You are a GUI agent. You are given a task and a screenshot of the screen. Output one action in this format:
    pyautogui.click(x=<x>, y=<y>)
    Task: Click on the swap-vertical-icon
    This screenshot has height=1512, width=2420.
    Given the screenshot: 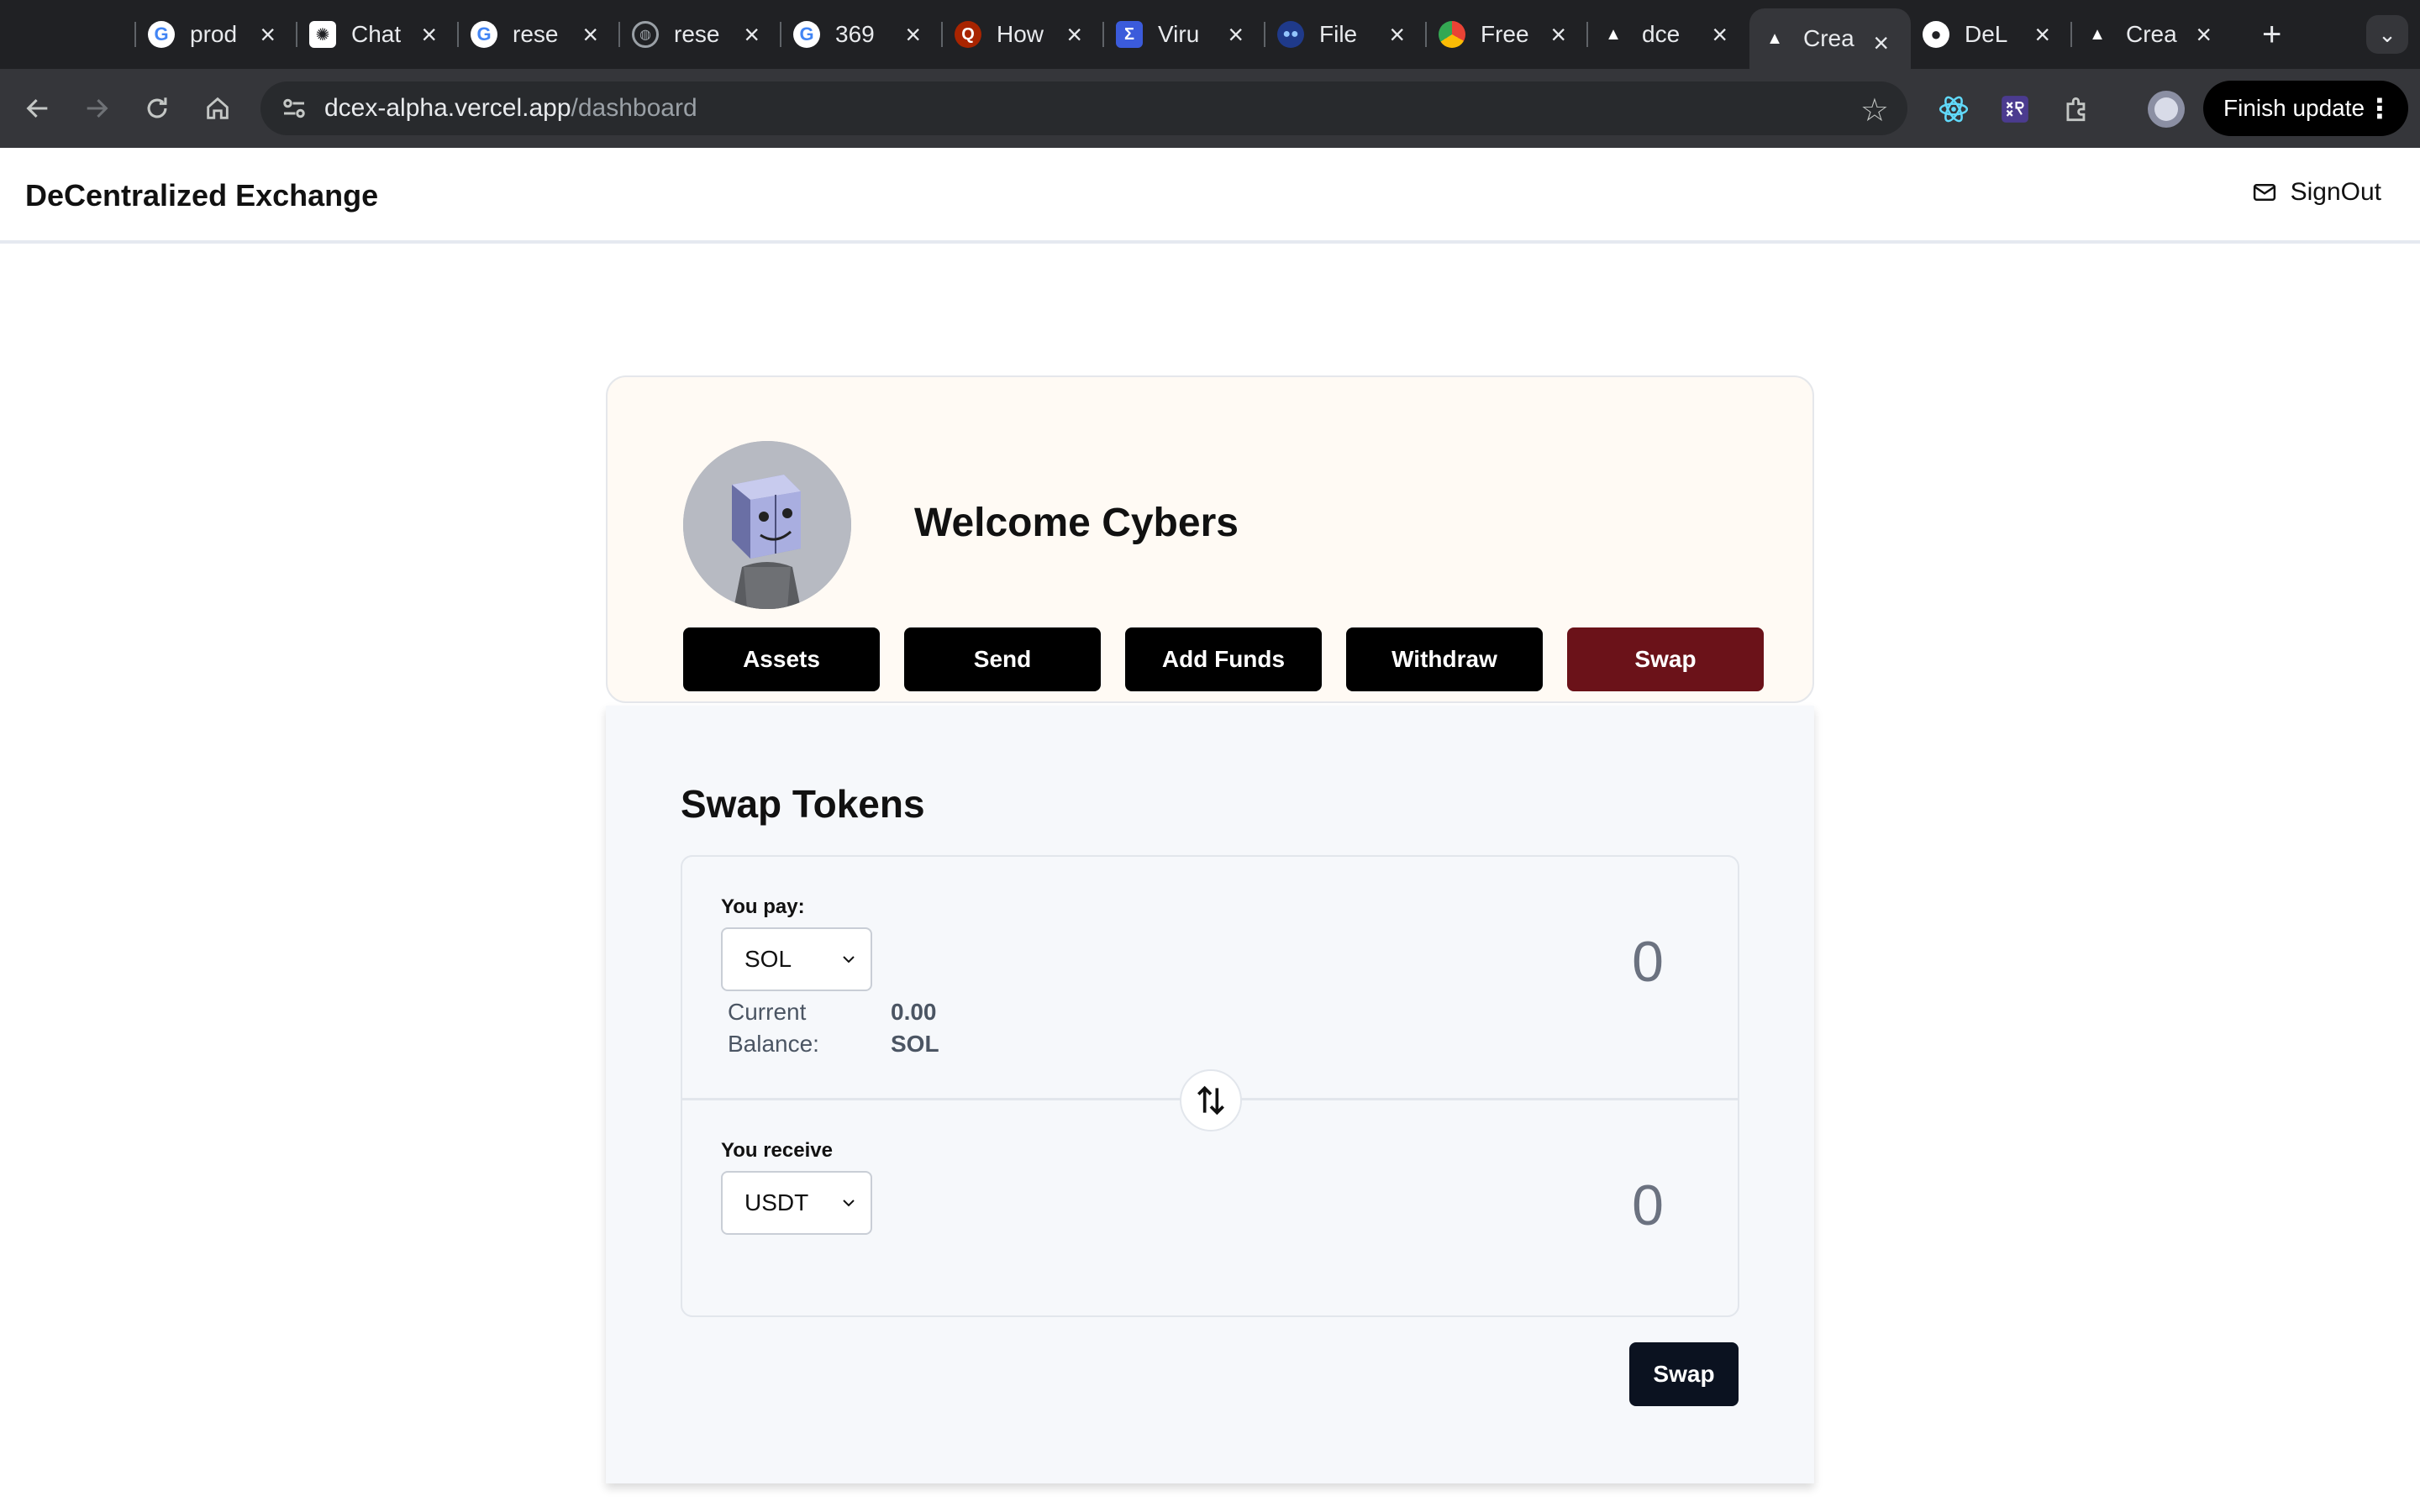 What is the action you would take?
    pyautogui.click(x=1210, y=1100)
    